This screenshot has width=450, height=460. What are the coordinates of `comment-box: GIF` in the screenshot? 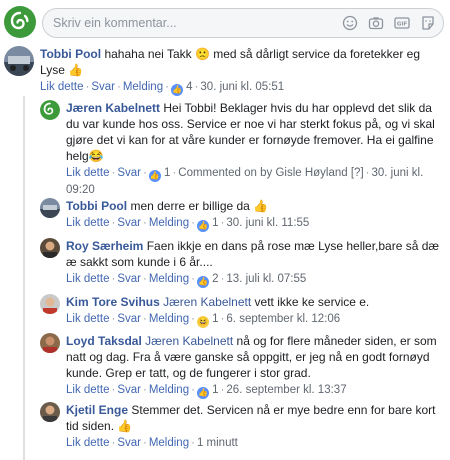 It's located at (243, 23).